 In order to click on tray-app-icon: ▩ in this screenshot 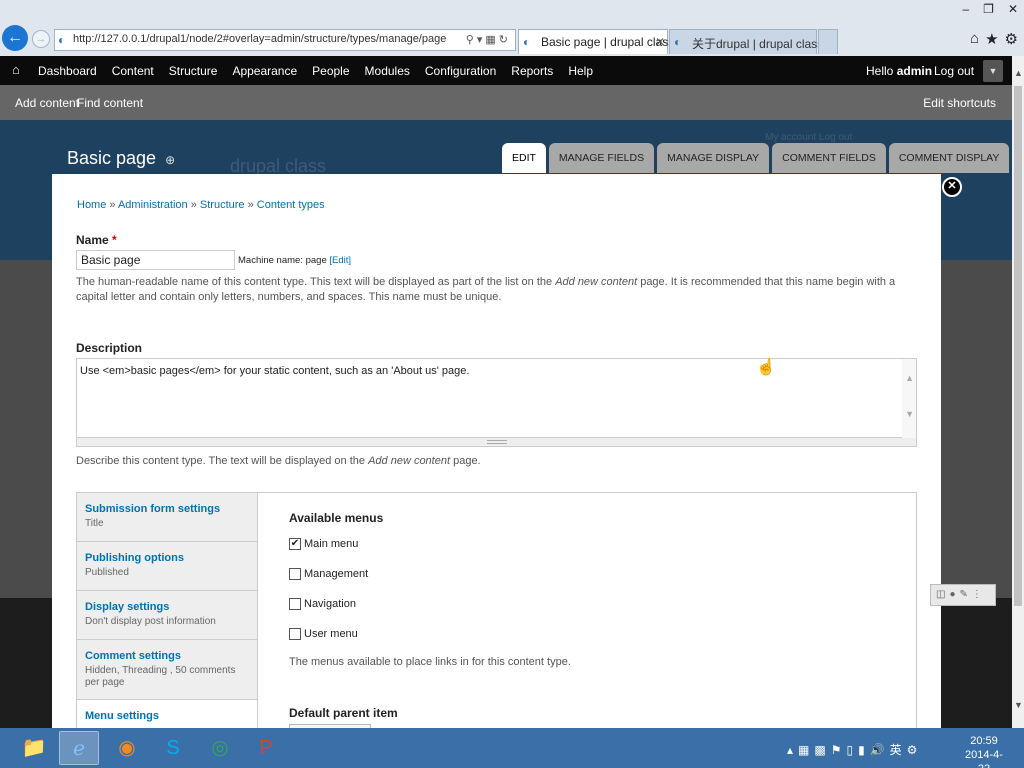, I will do `click(822, 750)`.